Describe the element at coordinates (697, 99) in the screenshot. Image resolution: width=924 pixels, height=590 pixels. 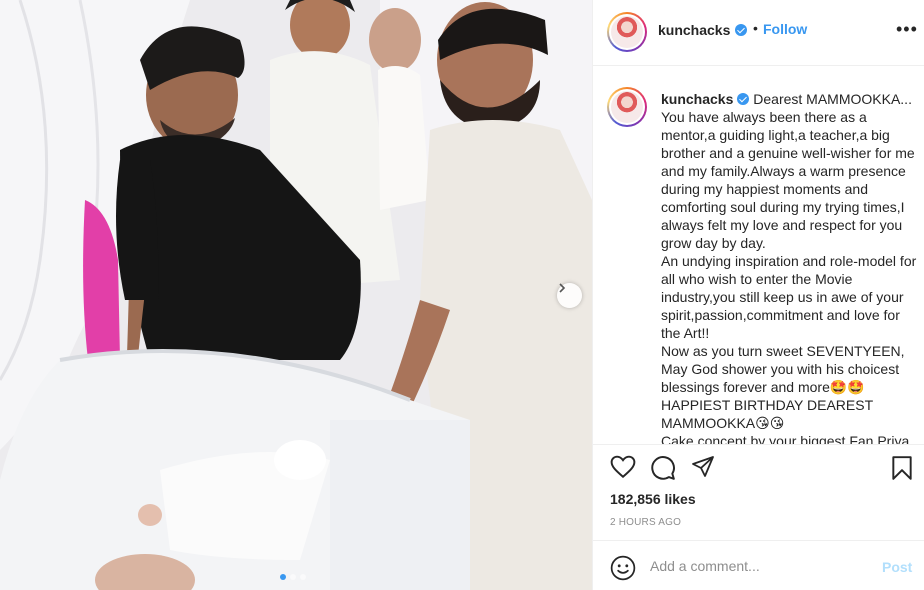
I see `caption-username: kunchacks` at that location.